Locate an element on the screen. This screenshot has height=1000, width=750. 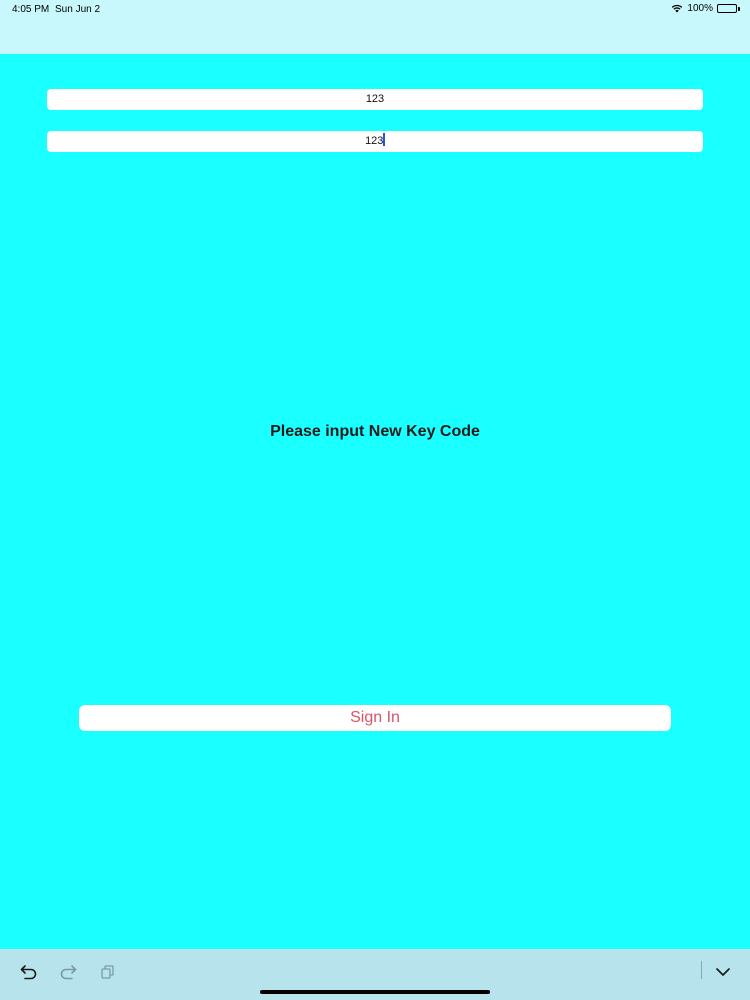
battery-percent: 100% is located at coordinates (700, 8).